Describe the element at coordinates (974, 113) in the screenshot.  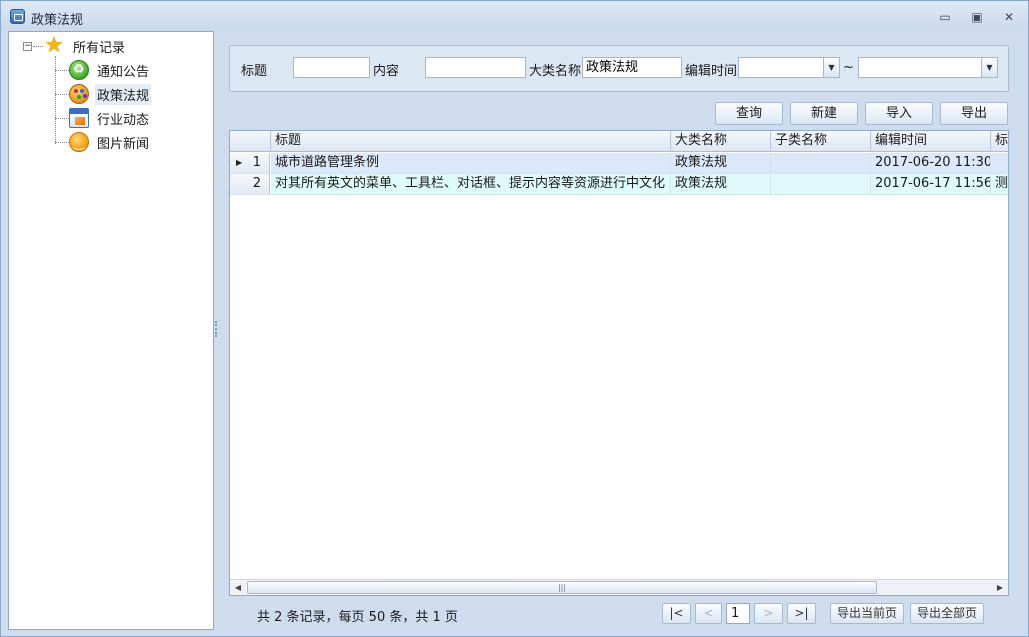
I see `export-button: 导出` at that location.